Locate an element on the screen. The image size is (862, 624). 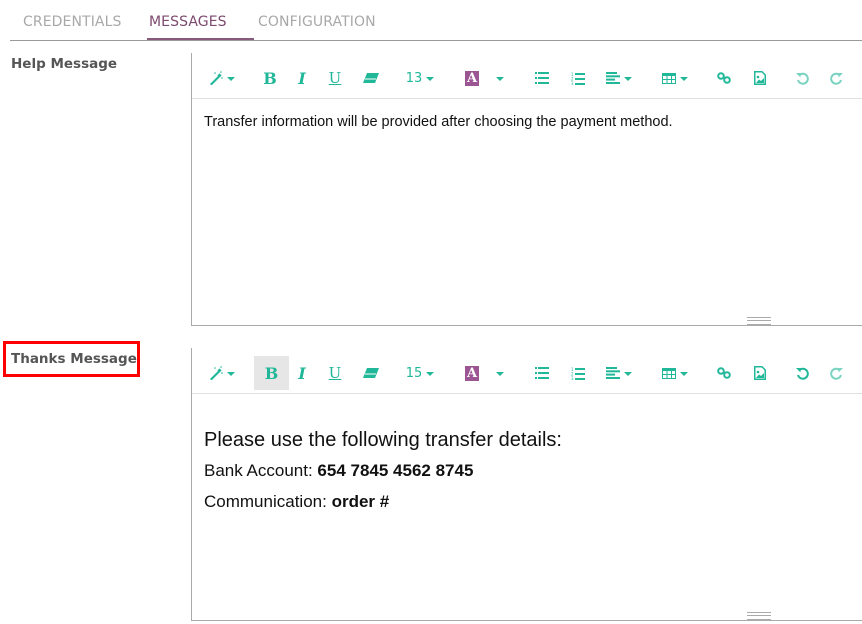
font-size-value: 15 is located at coordinates (414, 373).